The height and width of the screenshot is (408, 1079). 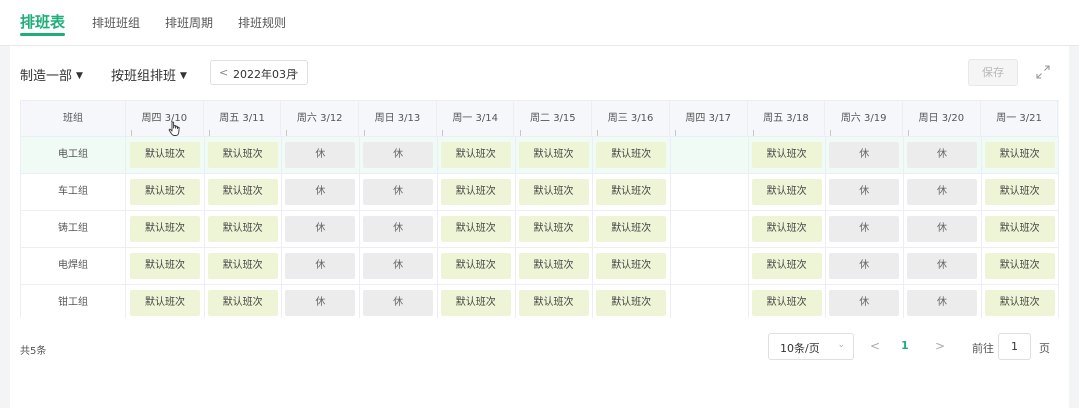 What do you see at coordinates (940, 346) in the screenshot?
I see `next-page-icon: >` at bounding box center [940, 346].